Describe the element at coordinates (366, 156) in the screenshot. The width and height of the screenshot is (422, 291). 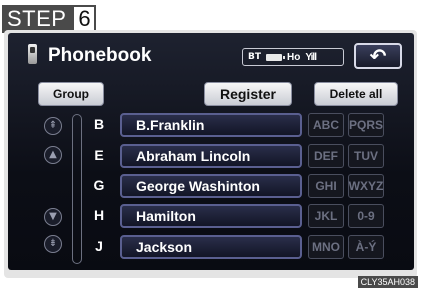
I see `index-key: TUV` at that location.